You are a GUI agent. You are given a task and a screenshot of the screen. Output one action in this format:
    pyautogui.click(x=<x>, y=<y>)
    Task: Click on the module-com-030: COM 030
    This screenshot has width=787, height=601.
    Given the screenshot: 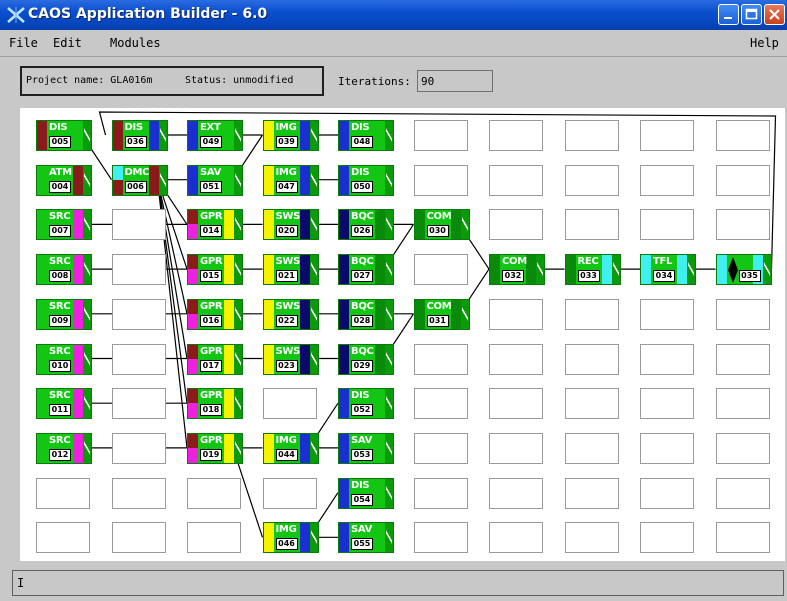 What is the action you would take?
    pyautogui.click(x=441, y=225)
    